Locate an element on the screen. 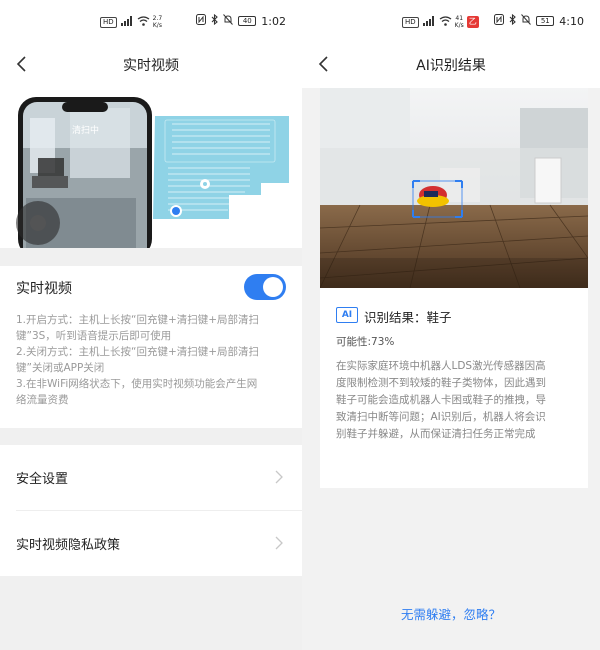 Image resolution: width=600 pixels, height=650 pixels. menu-item-privacy-policy: 实时视频隐私政策 is located at coordinates (151, 543).